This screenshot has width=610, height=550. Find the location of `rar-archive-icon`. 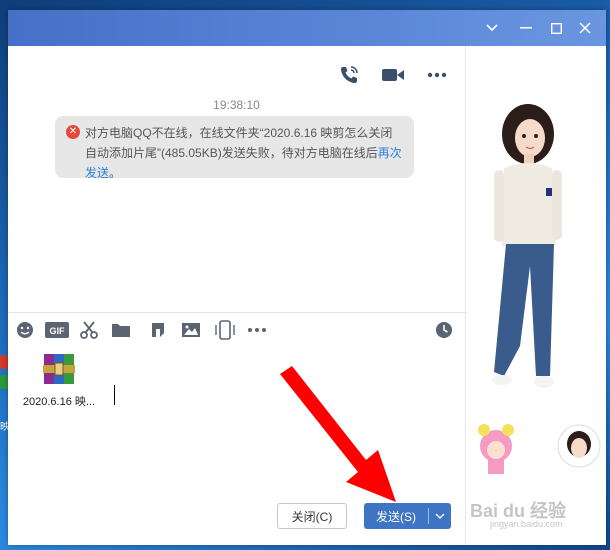

rar-archive-icon is located at coordinates (59, 371).